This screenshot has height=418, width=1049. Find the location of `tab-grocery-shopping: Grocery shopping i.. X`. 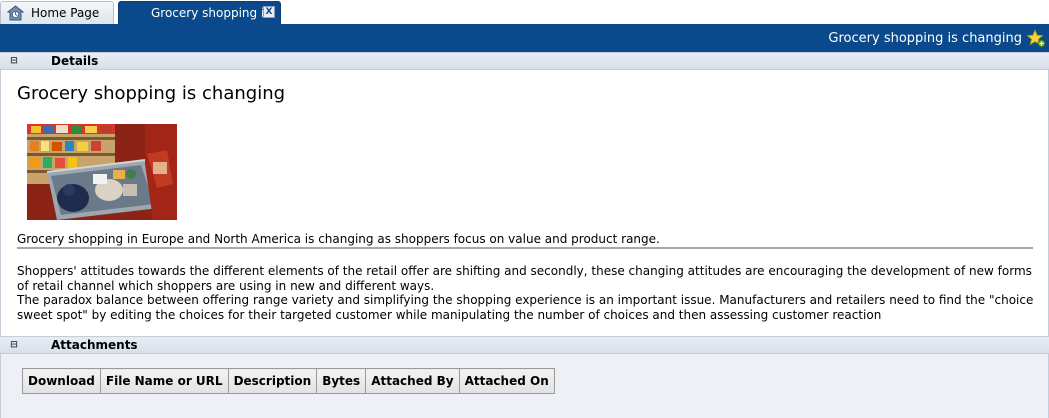

tab-grocery-shopping: Grocery shopping i.. X is located at coordinates (199, 12).